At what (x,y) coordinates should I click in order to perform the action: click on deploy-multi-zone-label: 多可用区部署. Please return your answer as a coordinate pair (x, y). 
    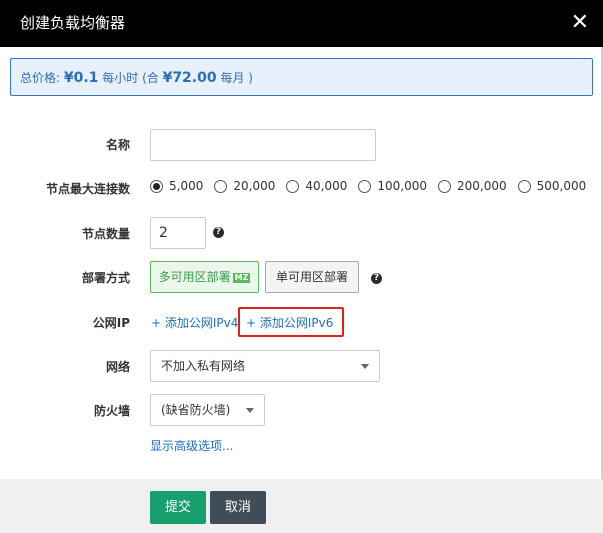
    Looking at the image, I should click on (194, 277).